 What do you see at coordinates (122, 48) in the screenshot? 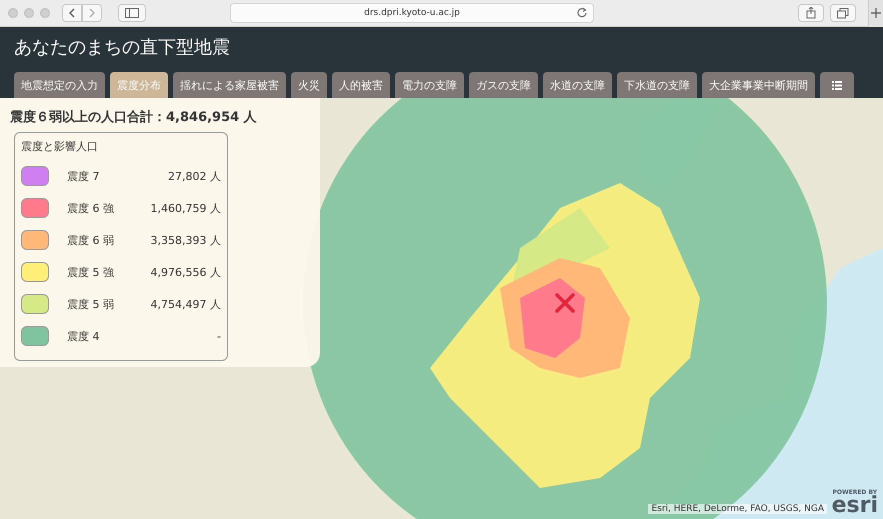
I see `app-title: あなたのまちの直下型地震` at bounding box center [122, 48].